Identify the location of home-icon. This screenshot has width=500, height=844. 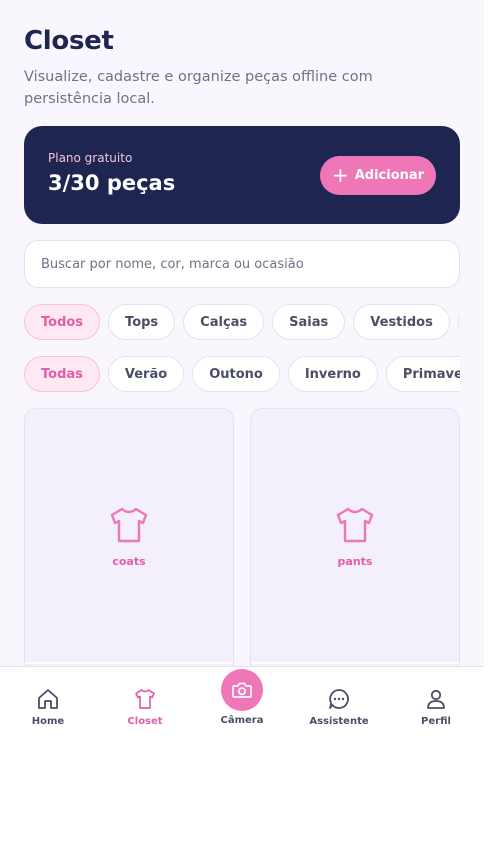
(48, 699).